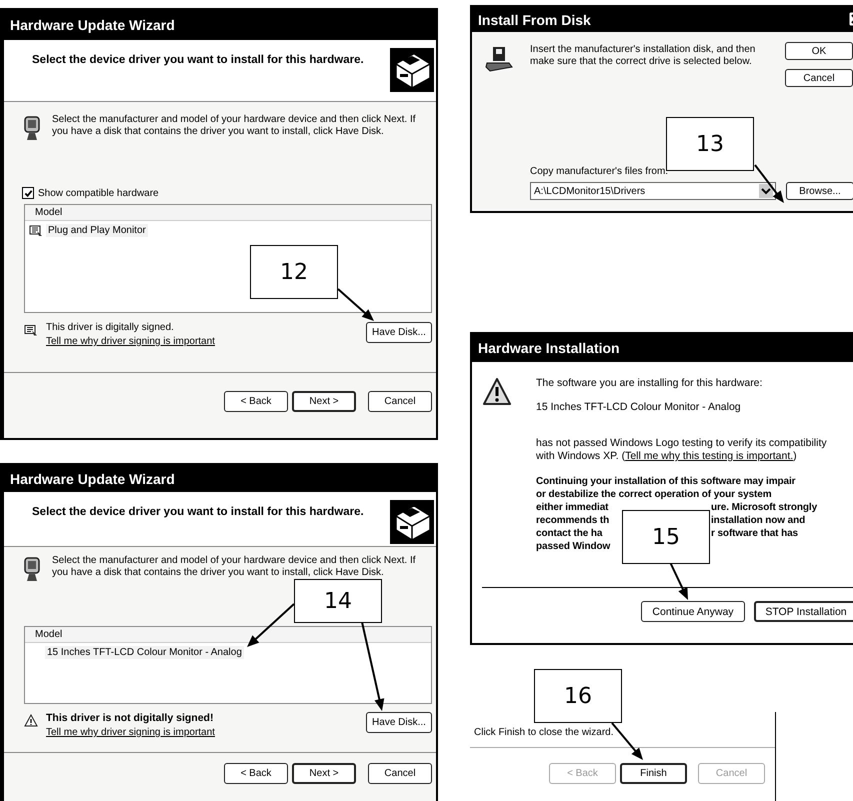 The width and height of the screenshot is (853, 801). What do you see at coordinates (755, 533) in the screenshot?
I see `warning-text: r software that has` at bounding box center [755, 533].